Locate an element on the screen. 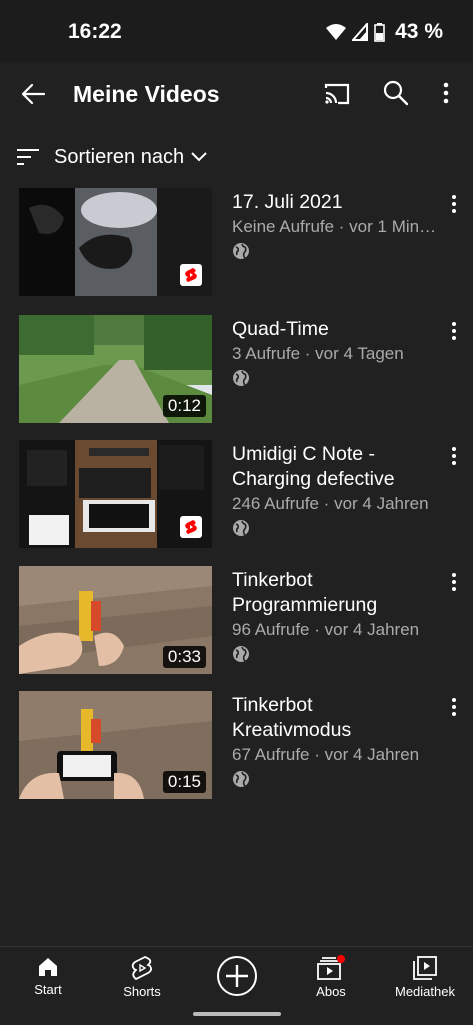 The width and height of the screenshot is (473, 1025). nav-mediathek: Mediathek is located at coordinates (425, 977).